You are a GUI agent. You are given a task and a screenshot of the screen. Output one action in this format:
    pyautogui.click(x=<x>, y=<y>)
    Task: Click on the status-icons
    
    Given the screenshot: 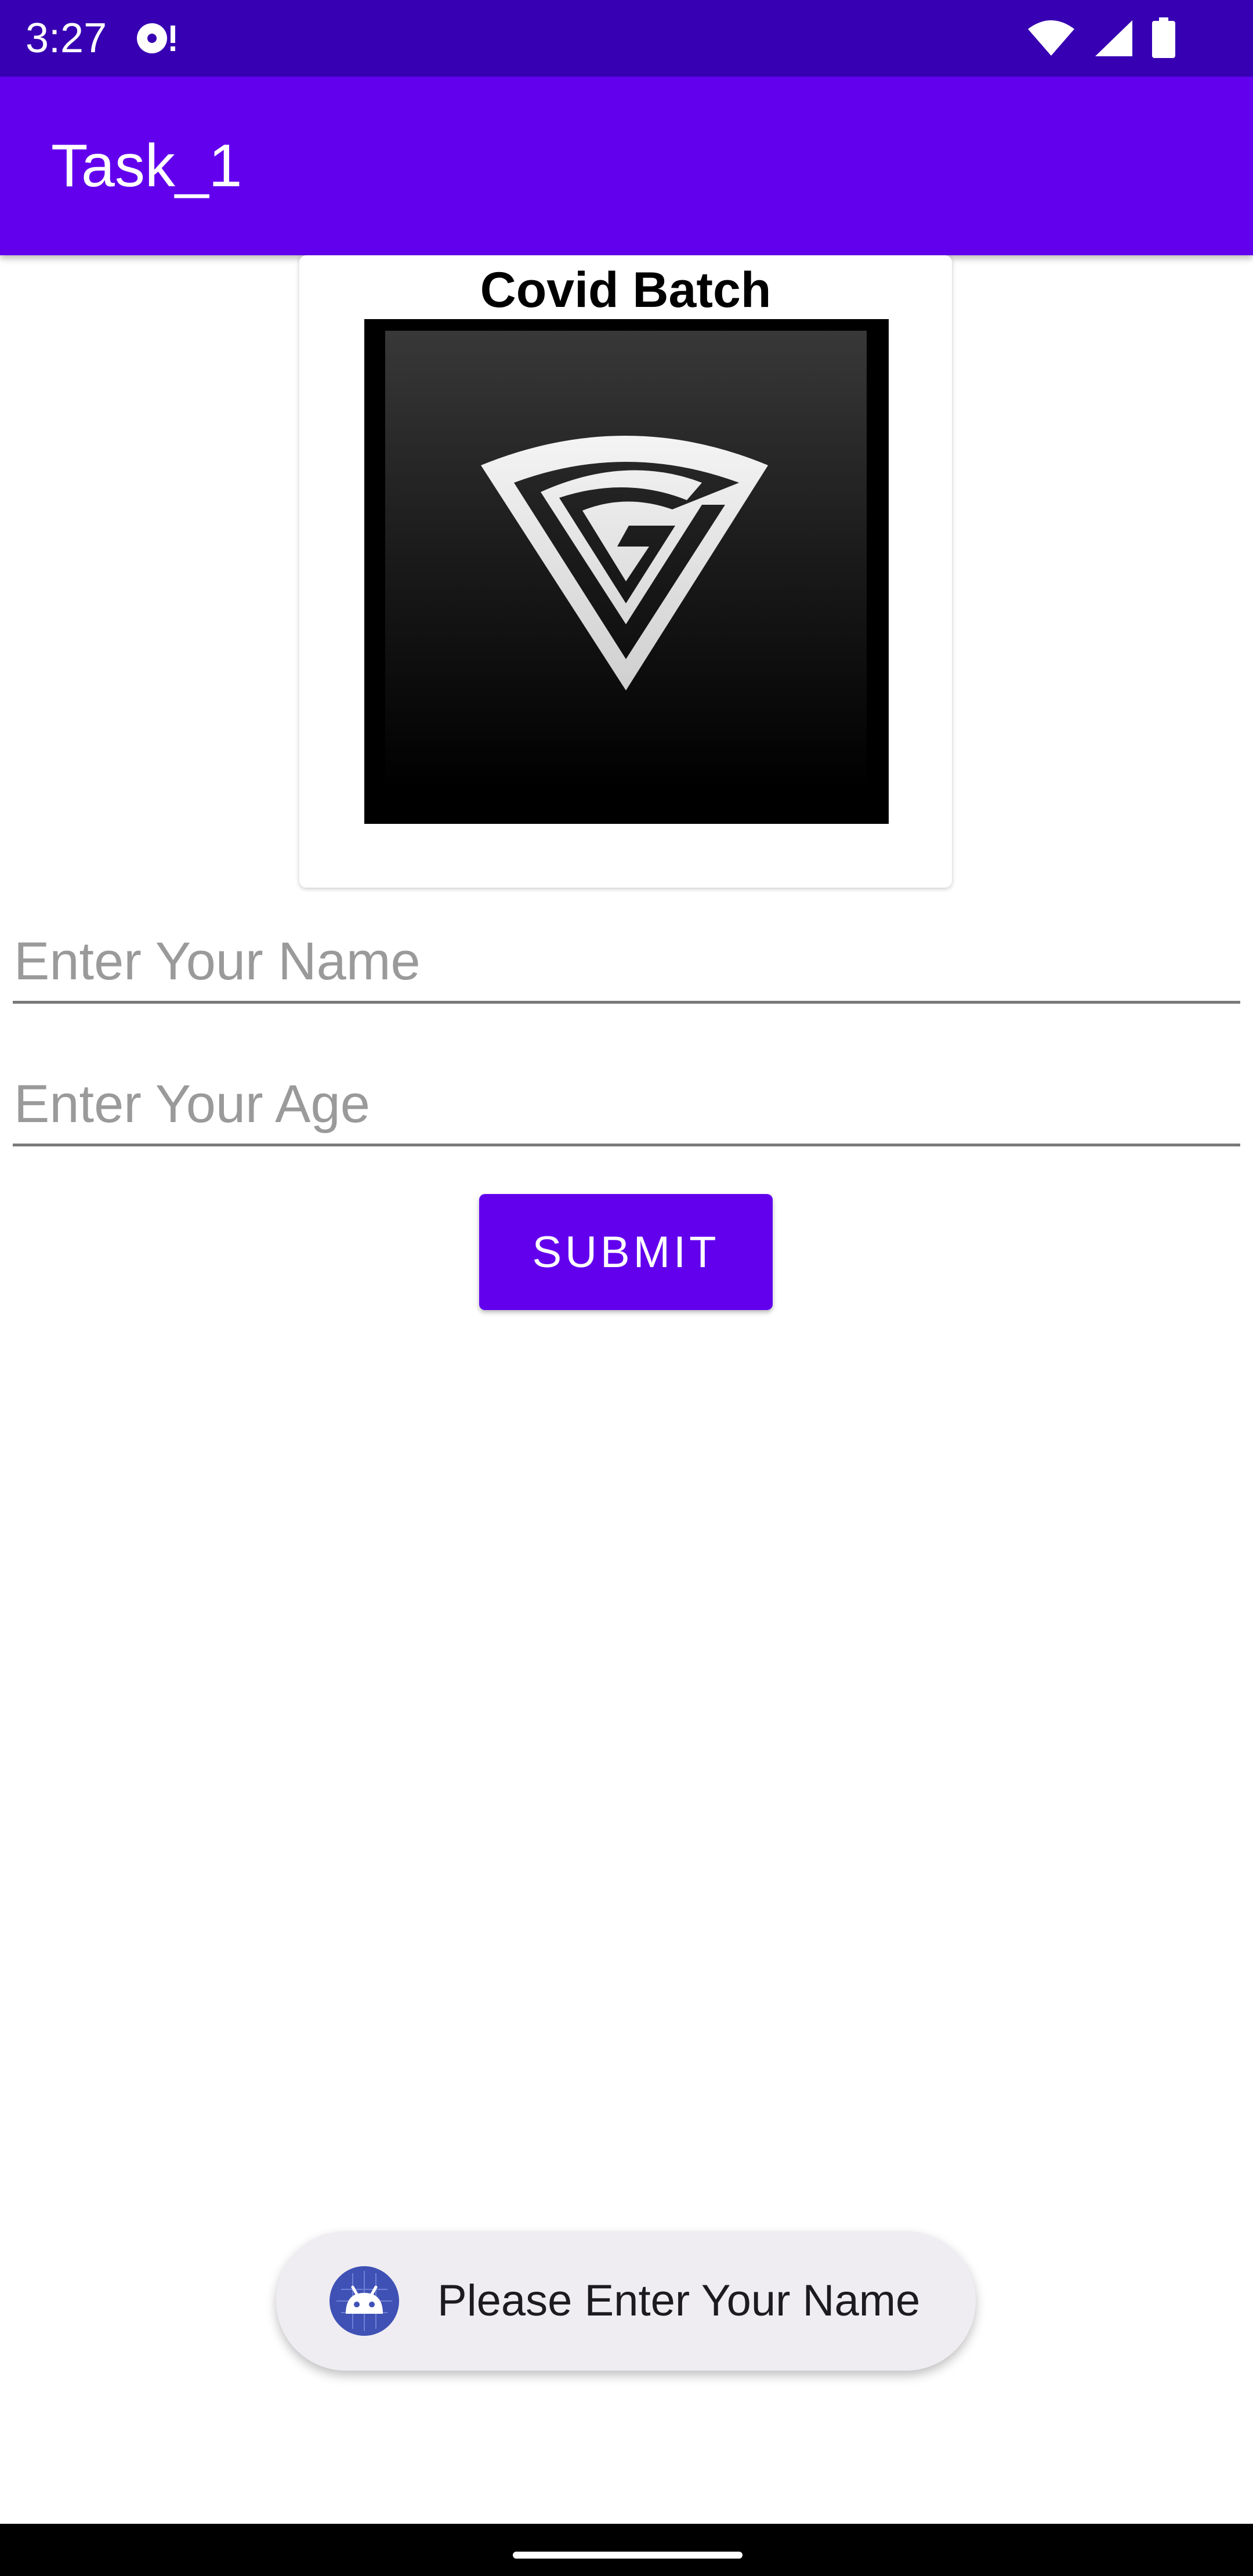 What is the action you would take?
    pyautogui.click(x=1101, y=38)
    